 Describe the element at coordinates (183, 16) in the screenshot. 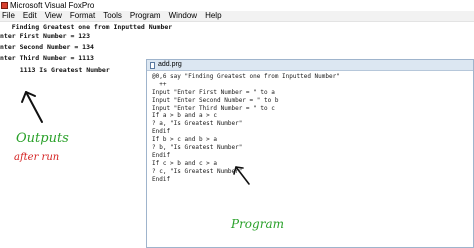

I see `menu-window: Window` at that location.